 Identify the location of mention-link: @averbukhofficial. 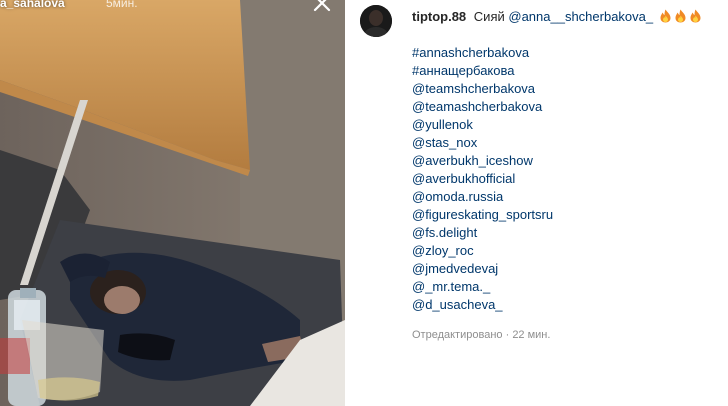
(482, 179).